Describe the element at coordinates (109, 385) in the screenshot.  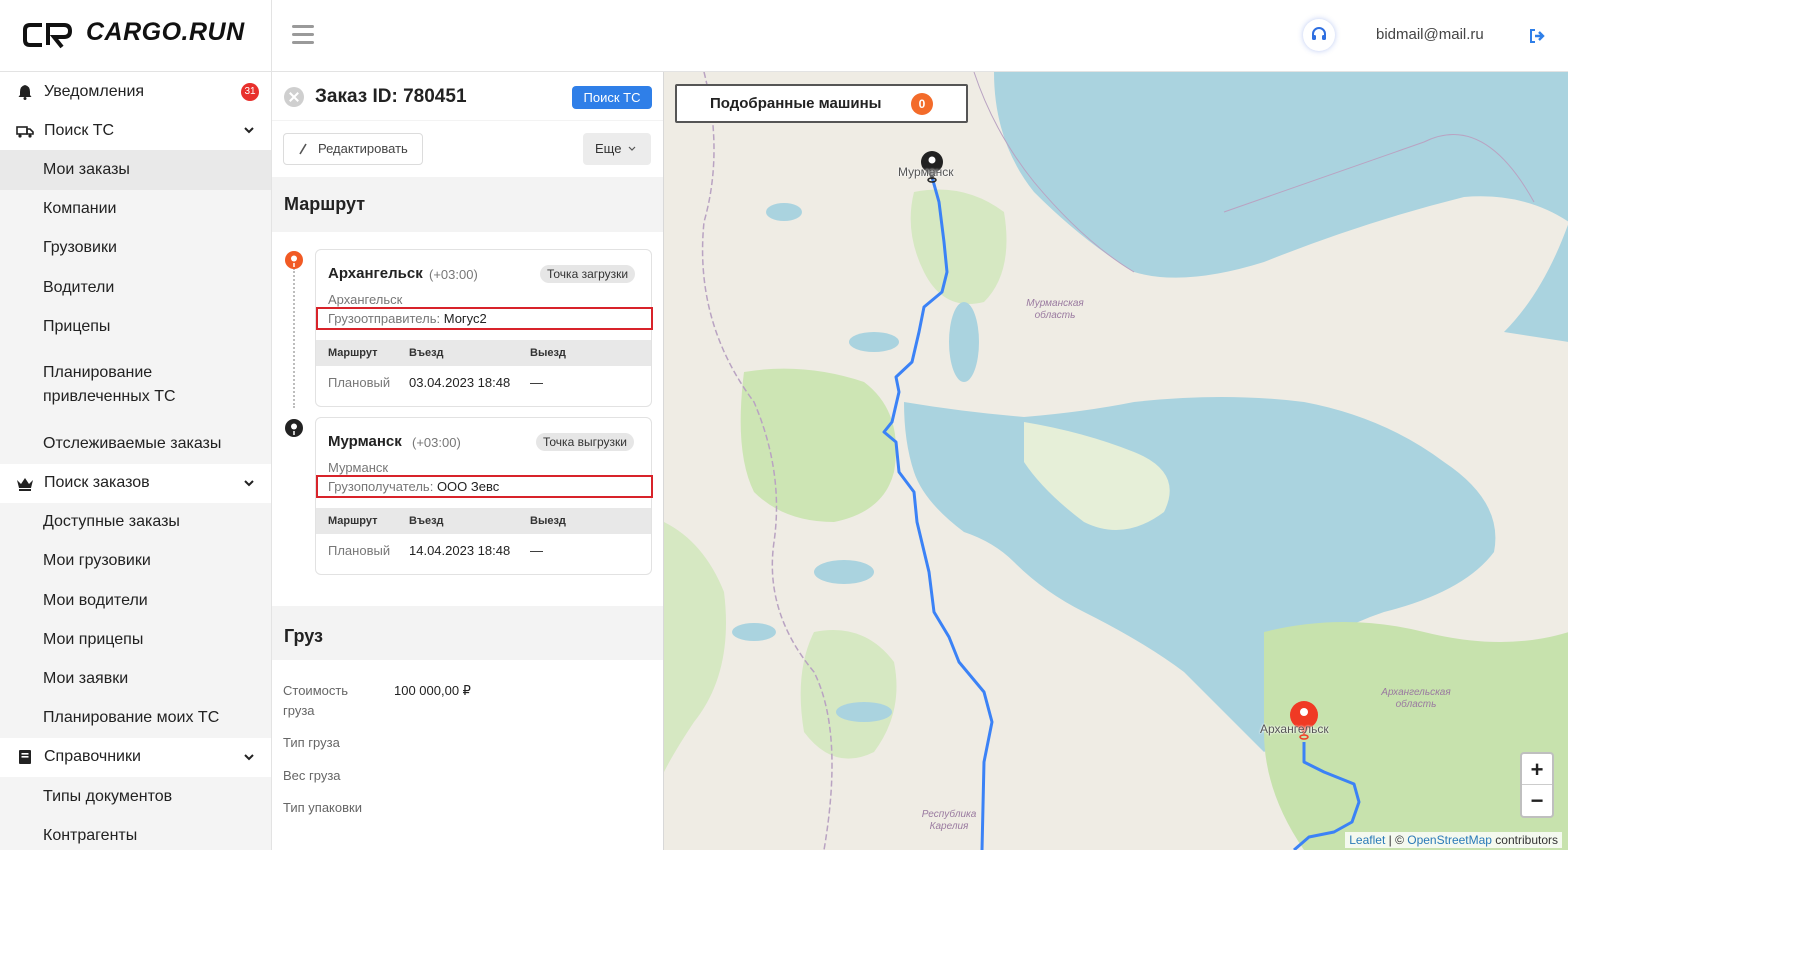
I see `sidebar-item-label: Планирование привлеченных ТС` at that location.